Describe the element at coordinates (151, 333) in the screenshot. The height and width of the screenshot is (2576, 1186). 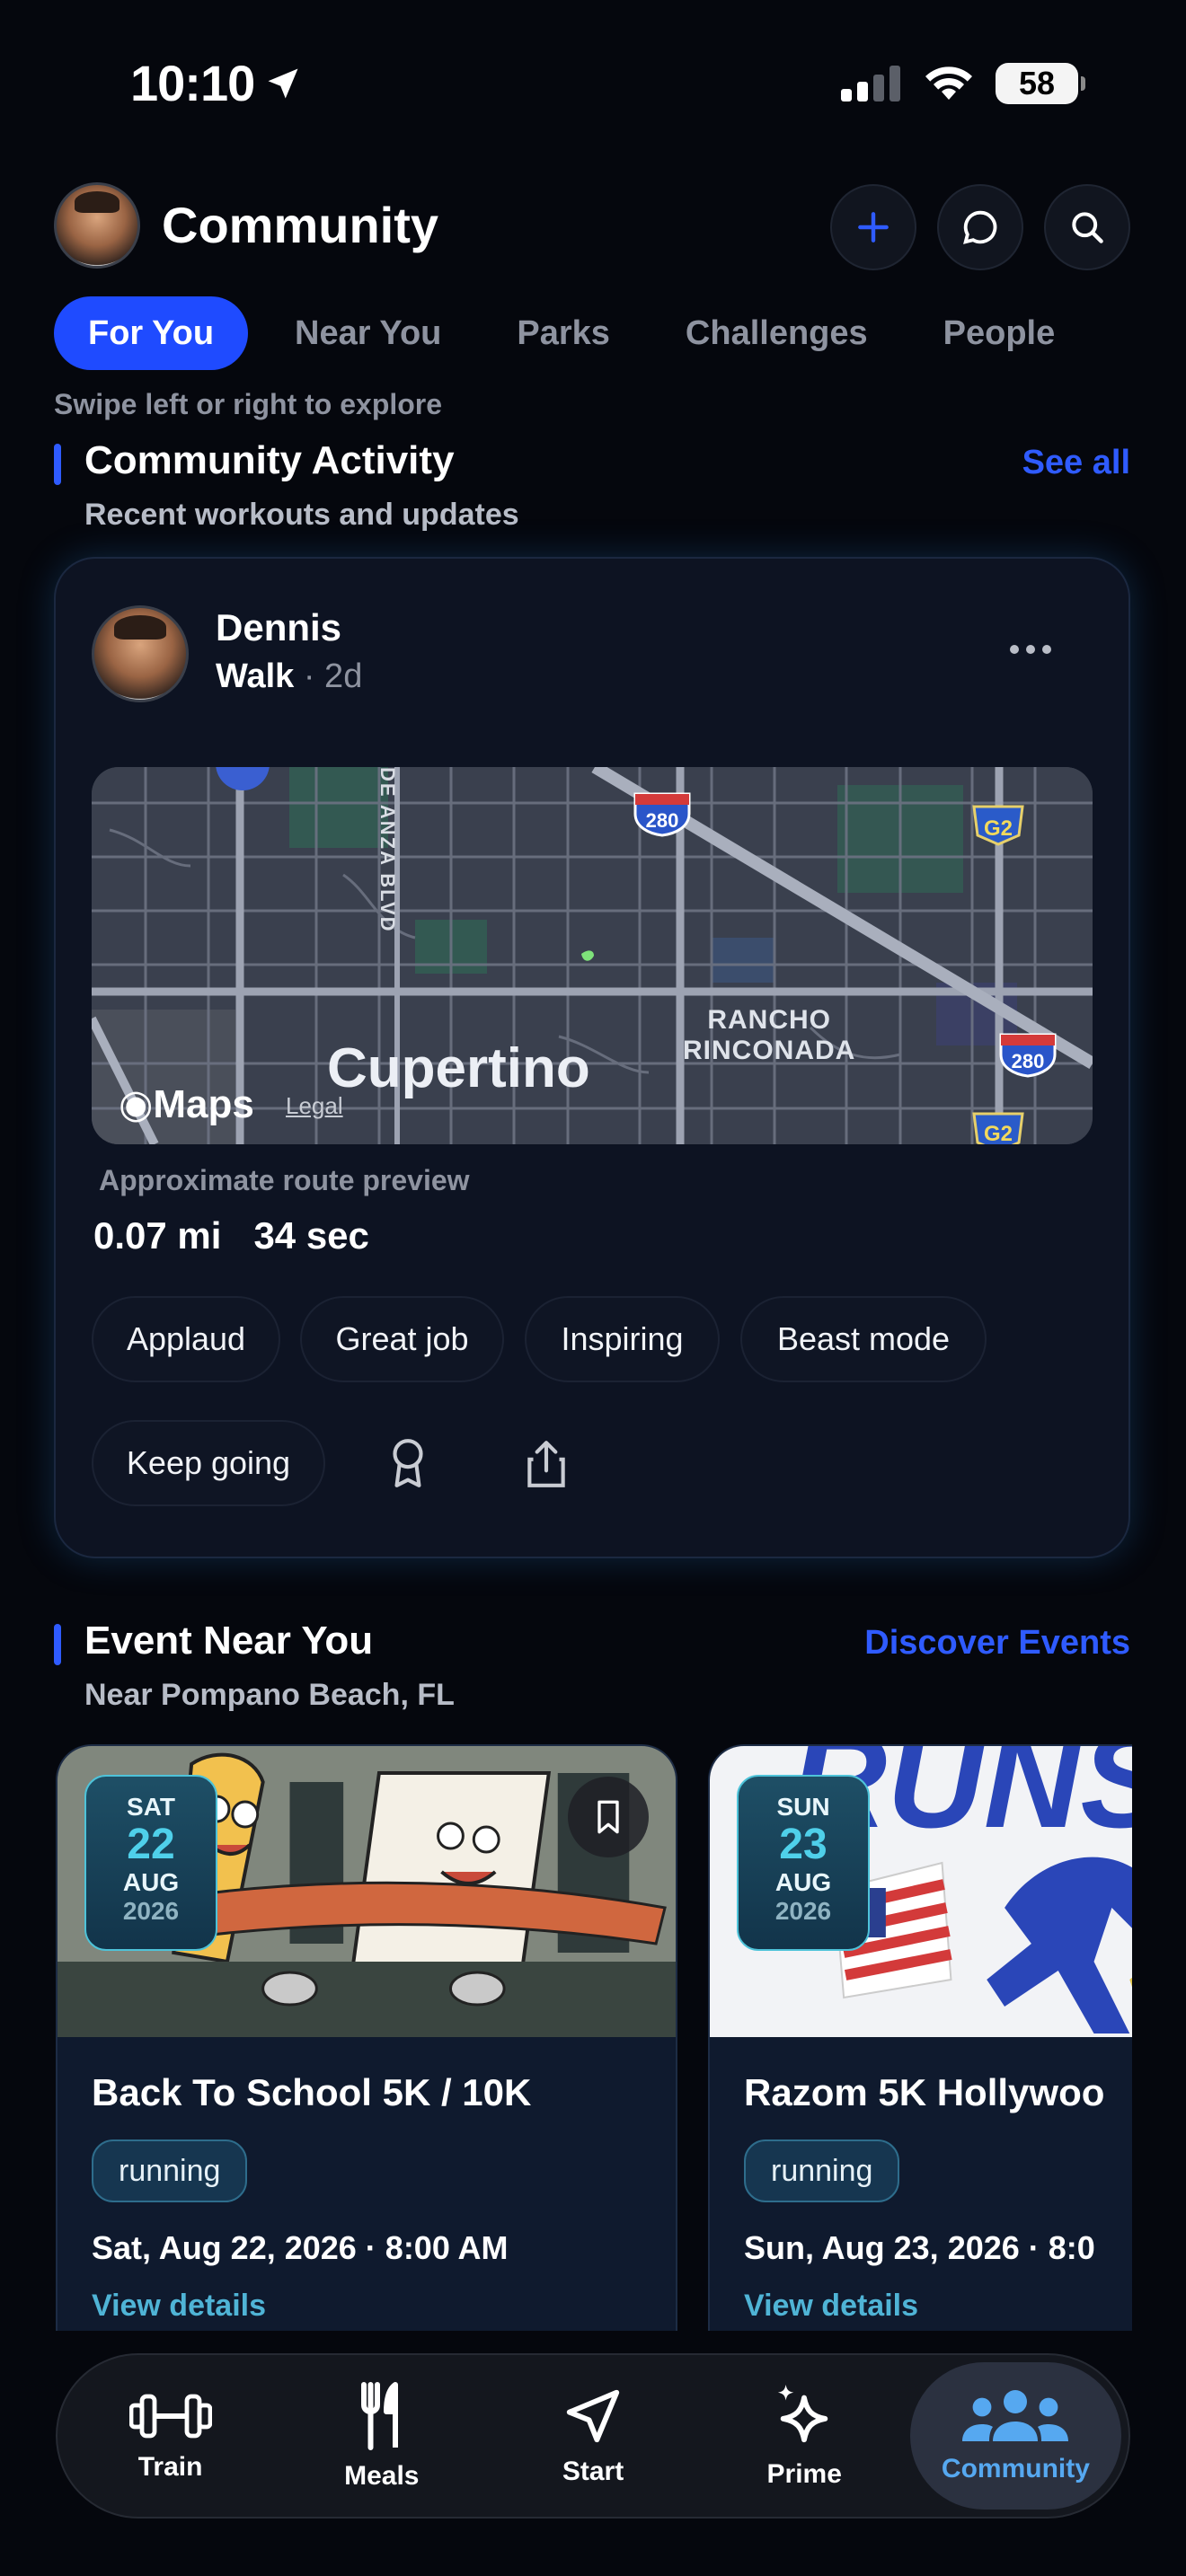
I see `tab-for-you: For You` at that location.